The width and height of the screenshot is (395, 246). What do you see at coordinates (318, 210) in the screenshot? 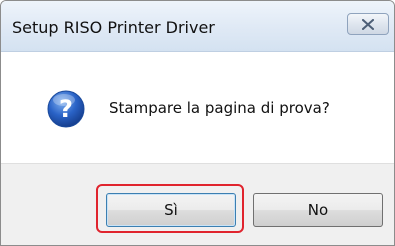
I see `no-button: No` at bounding box center [318, 210].